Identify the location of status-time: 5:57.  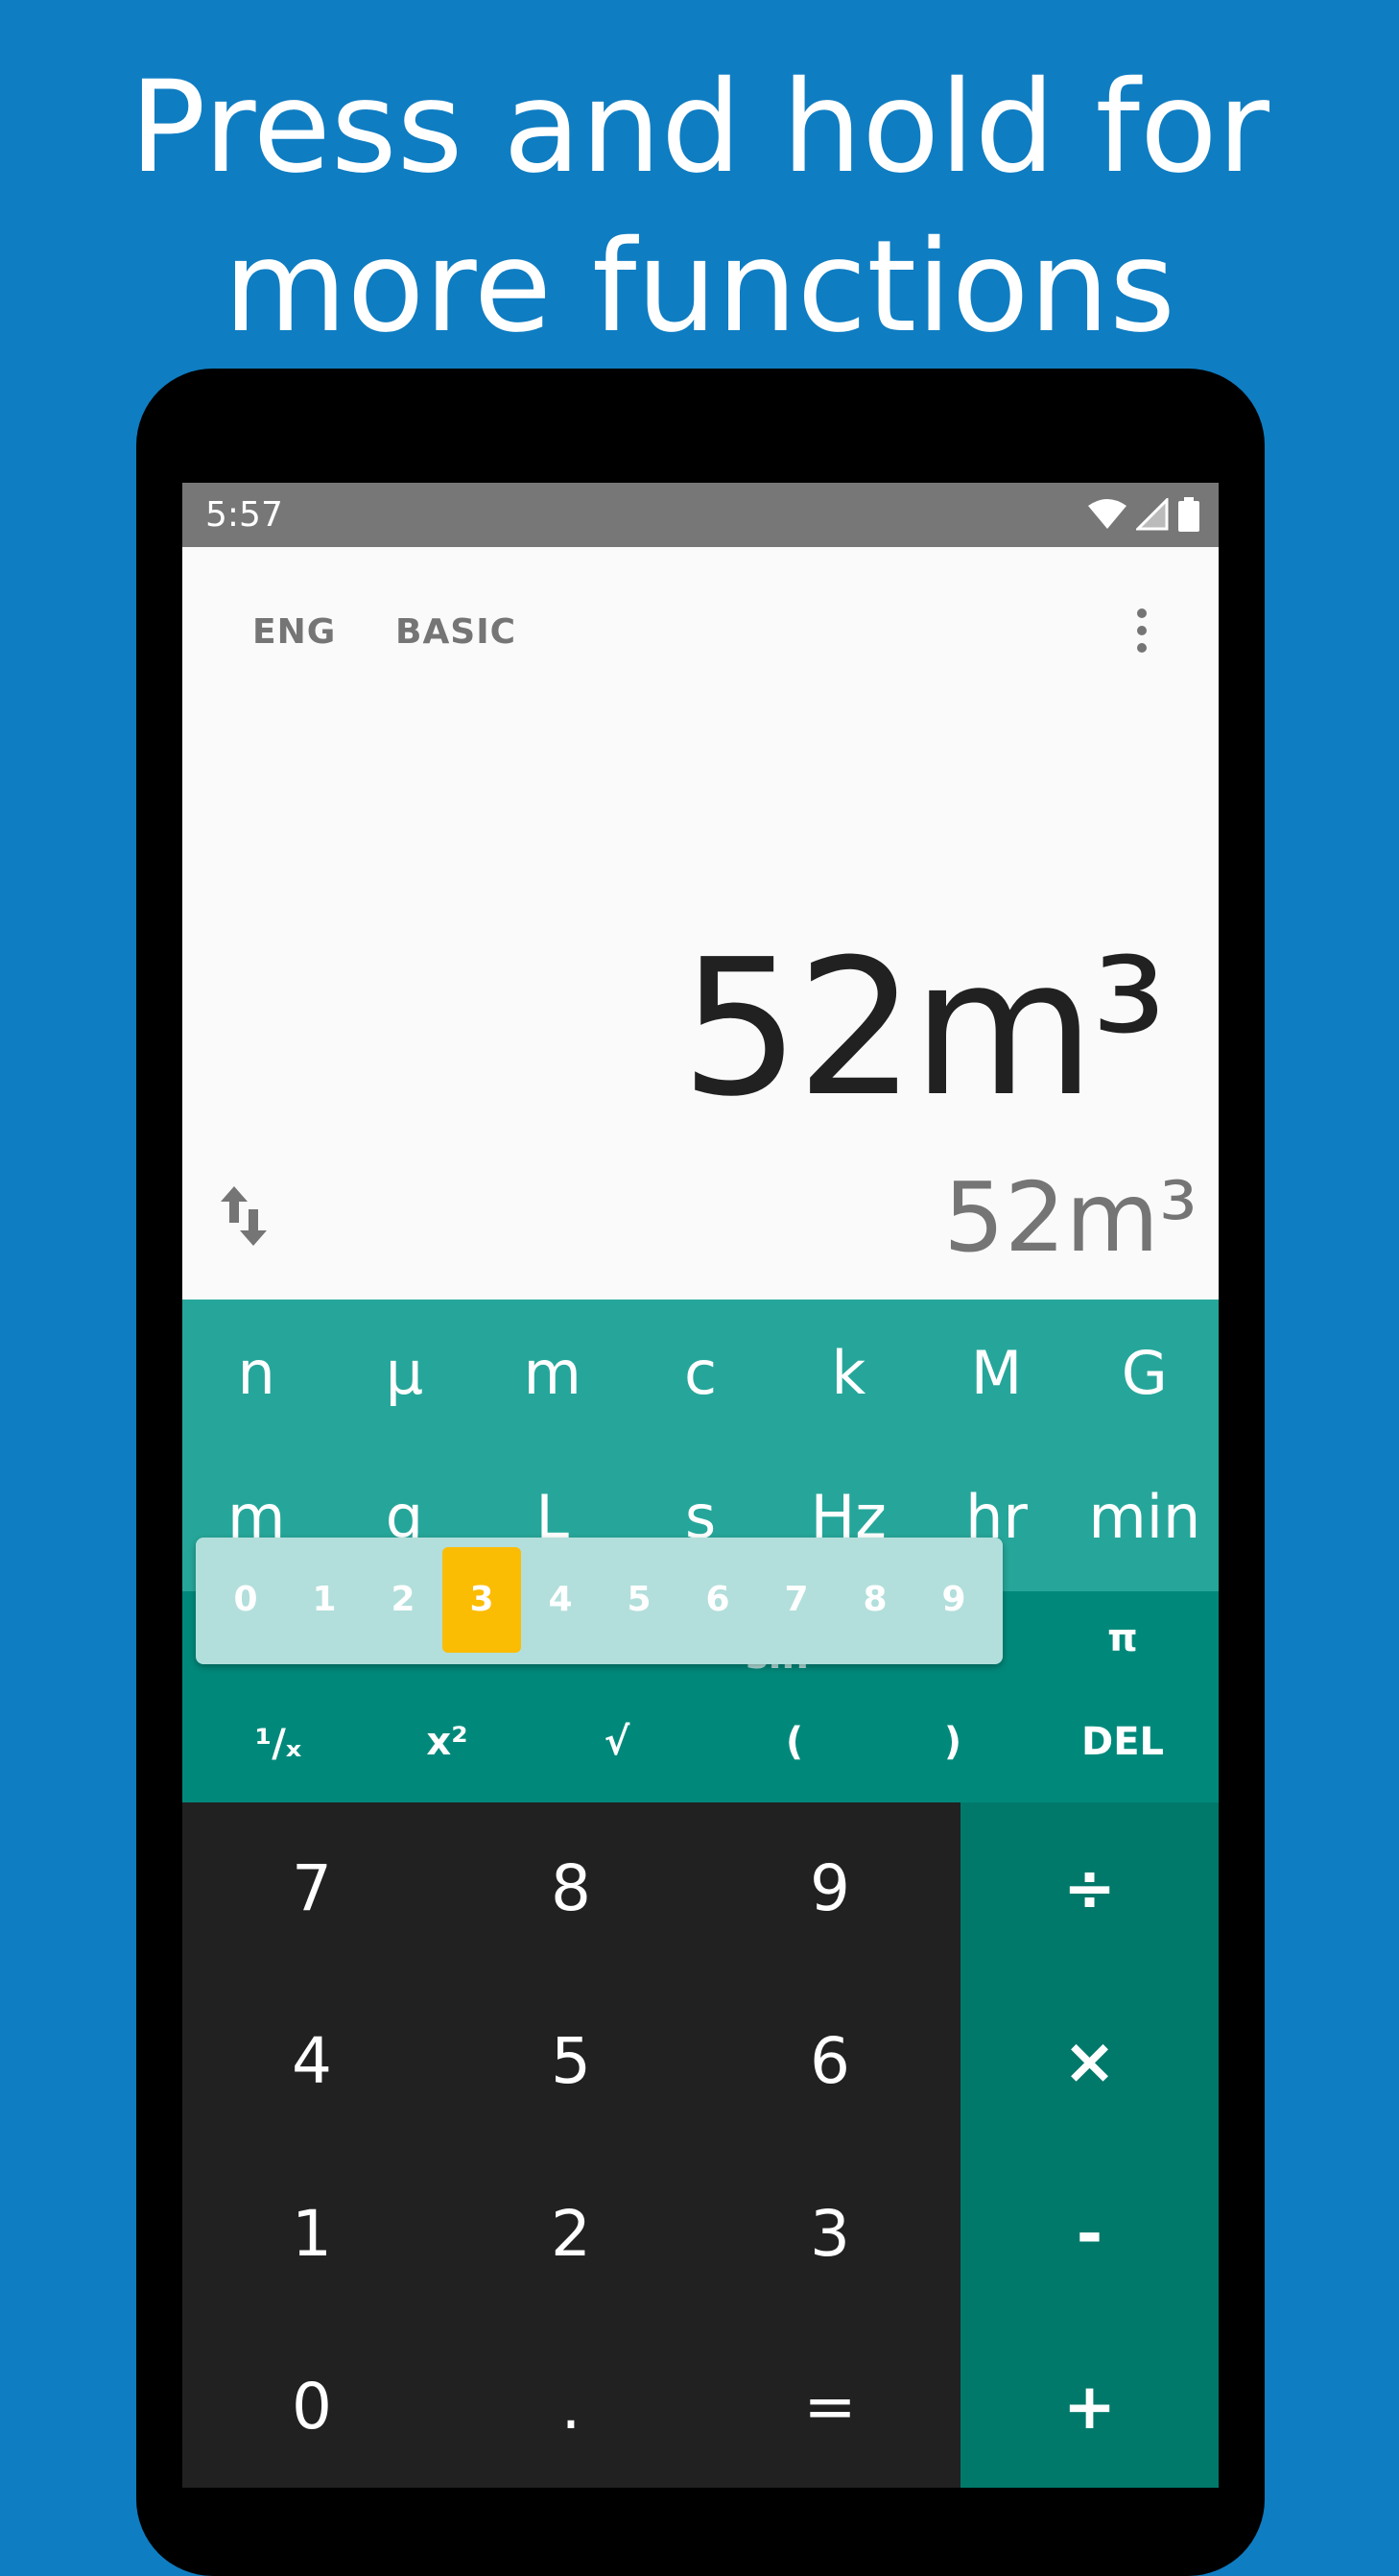
(244, 515).